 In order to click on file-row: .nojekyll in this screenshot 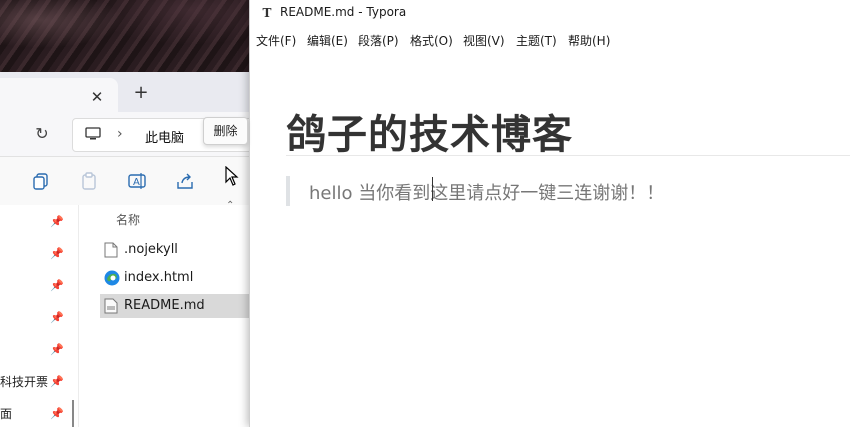, I will do `click(175, 250)`.